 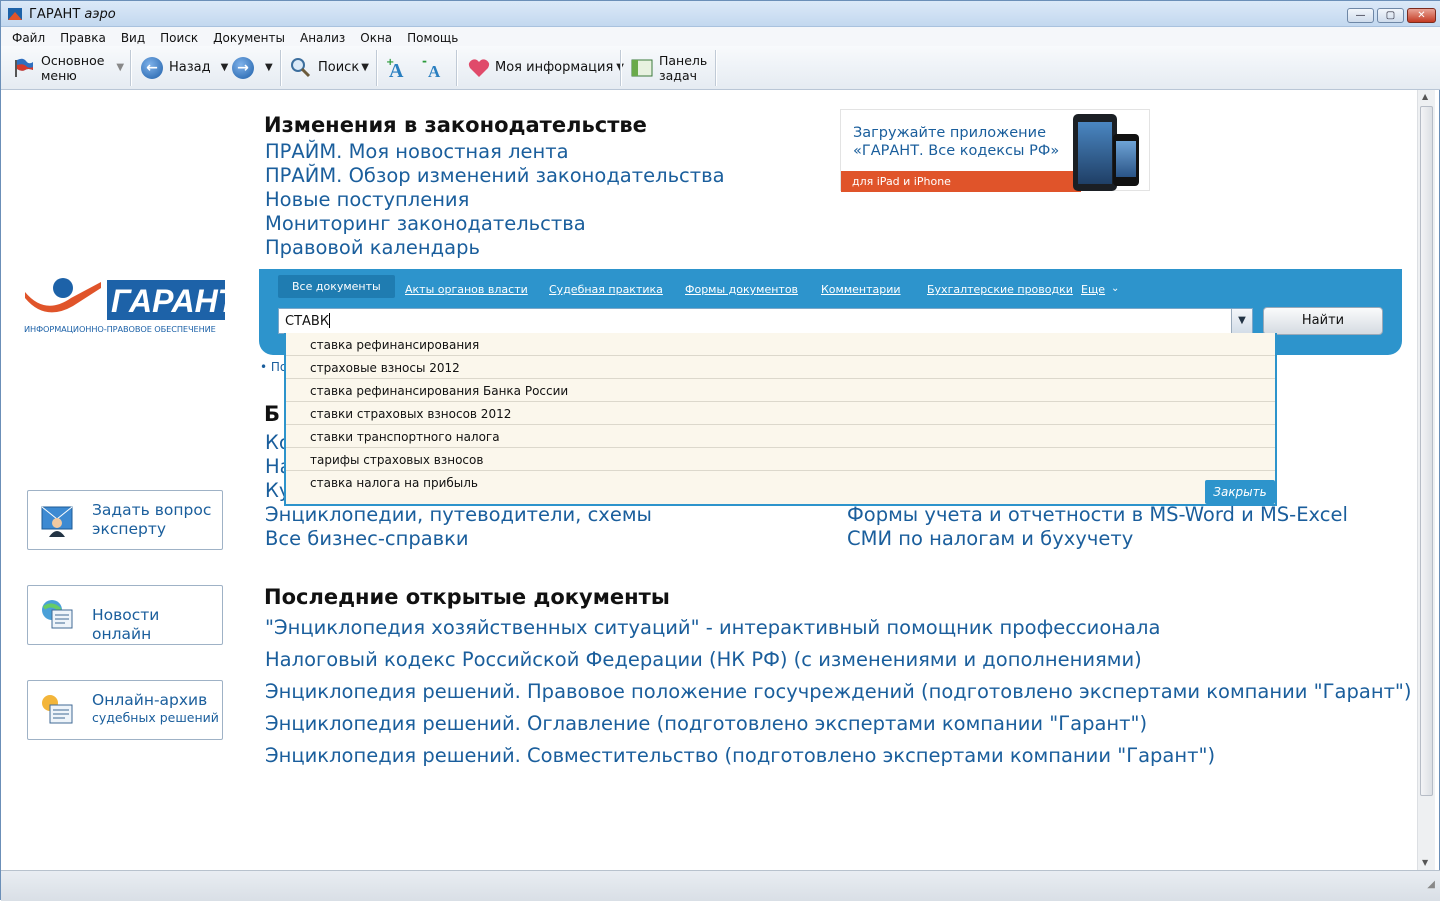 What do you see at coordinates (125, 520) in the screenshot?
I see `ask-expert-button: Задать вопрос эксперту` at bounding box center [125, 520].